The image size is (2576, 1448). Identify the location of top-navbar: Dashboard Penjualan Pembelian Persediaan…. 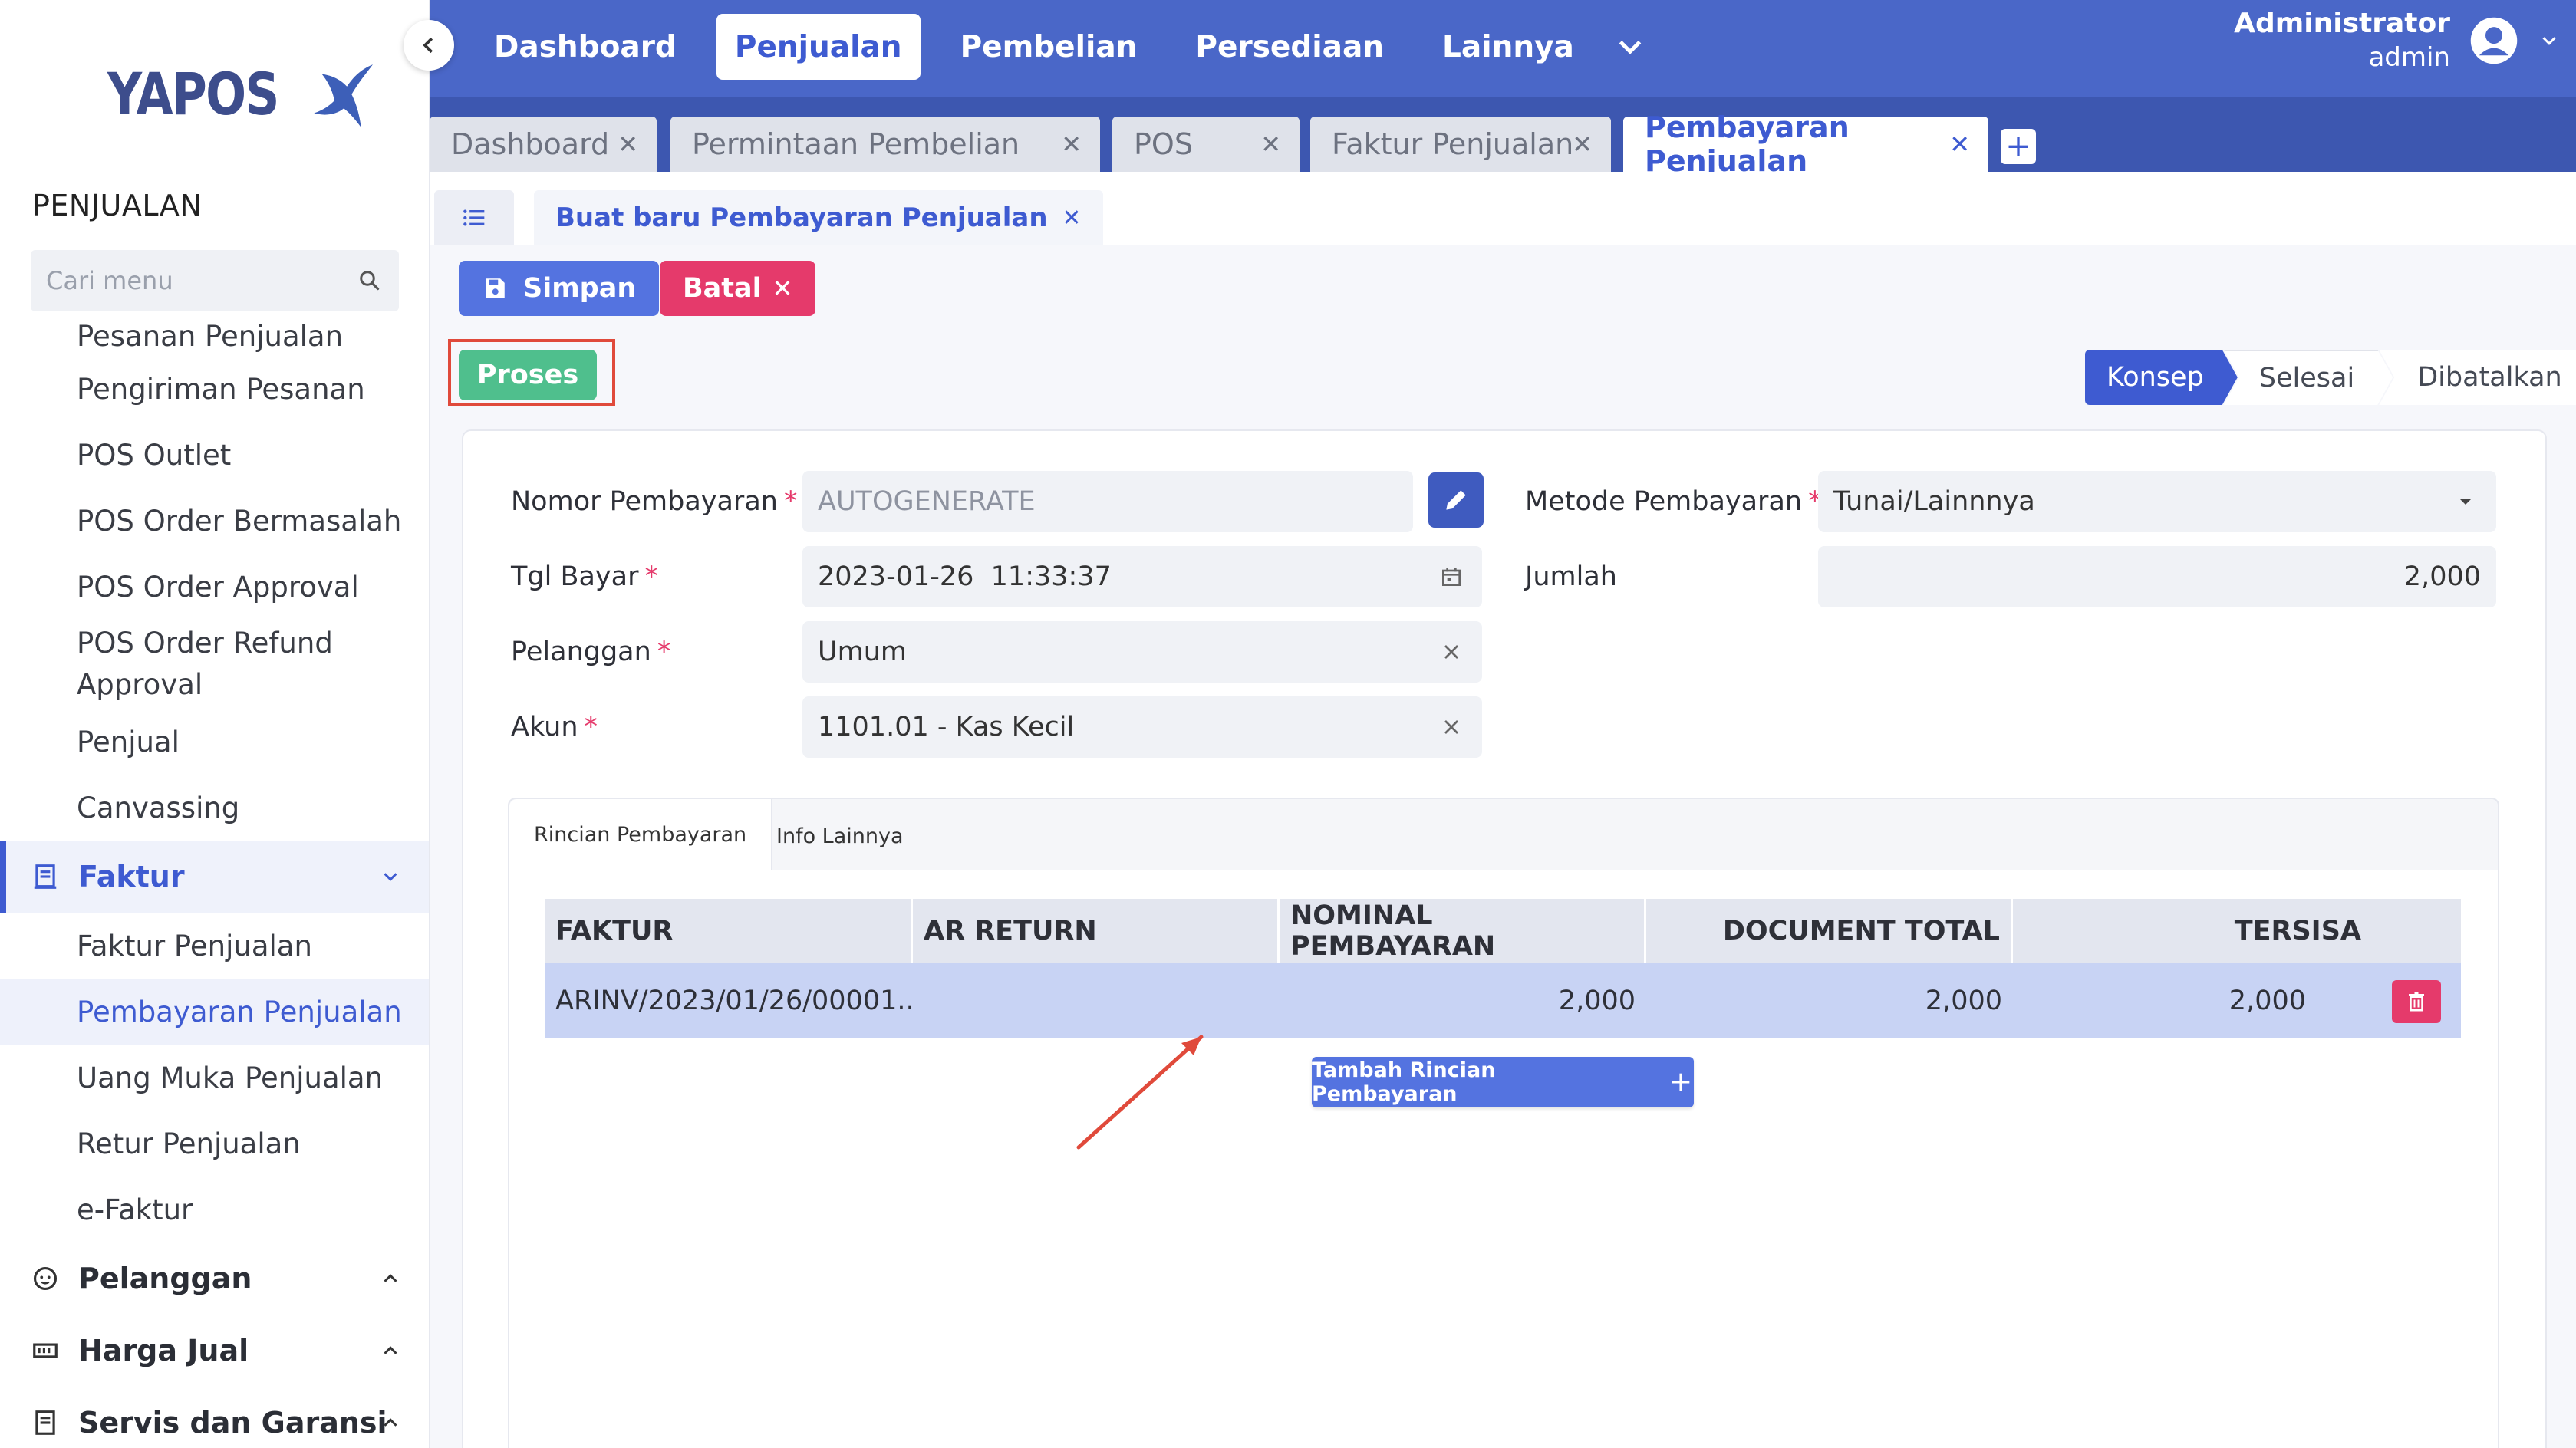
(1503, 48).